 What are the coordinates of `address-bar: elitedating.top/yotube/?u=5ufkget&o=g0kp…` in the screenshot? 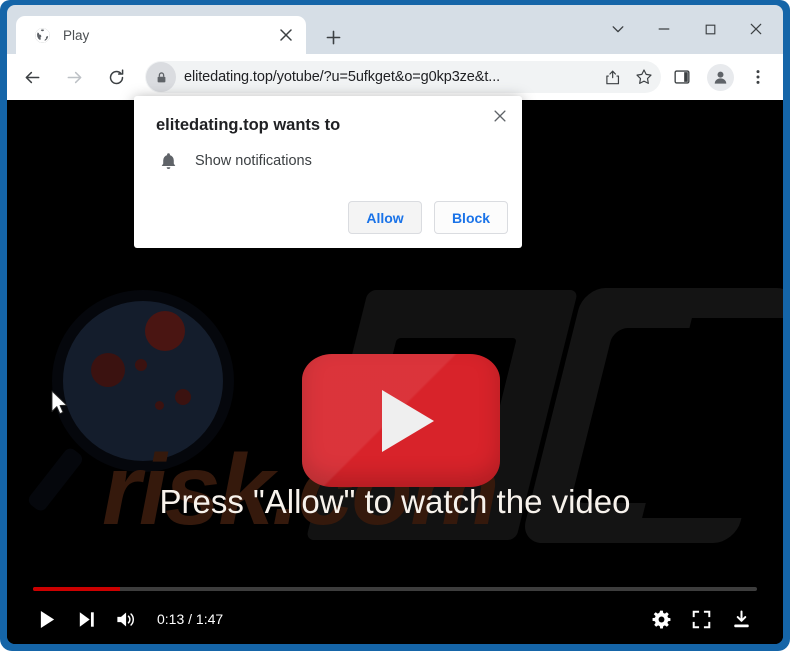 It's located at (403, 77).